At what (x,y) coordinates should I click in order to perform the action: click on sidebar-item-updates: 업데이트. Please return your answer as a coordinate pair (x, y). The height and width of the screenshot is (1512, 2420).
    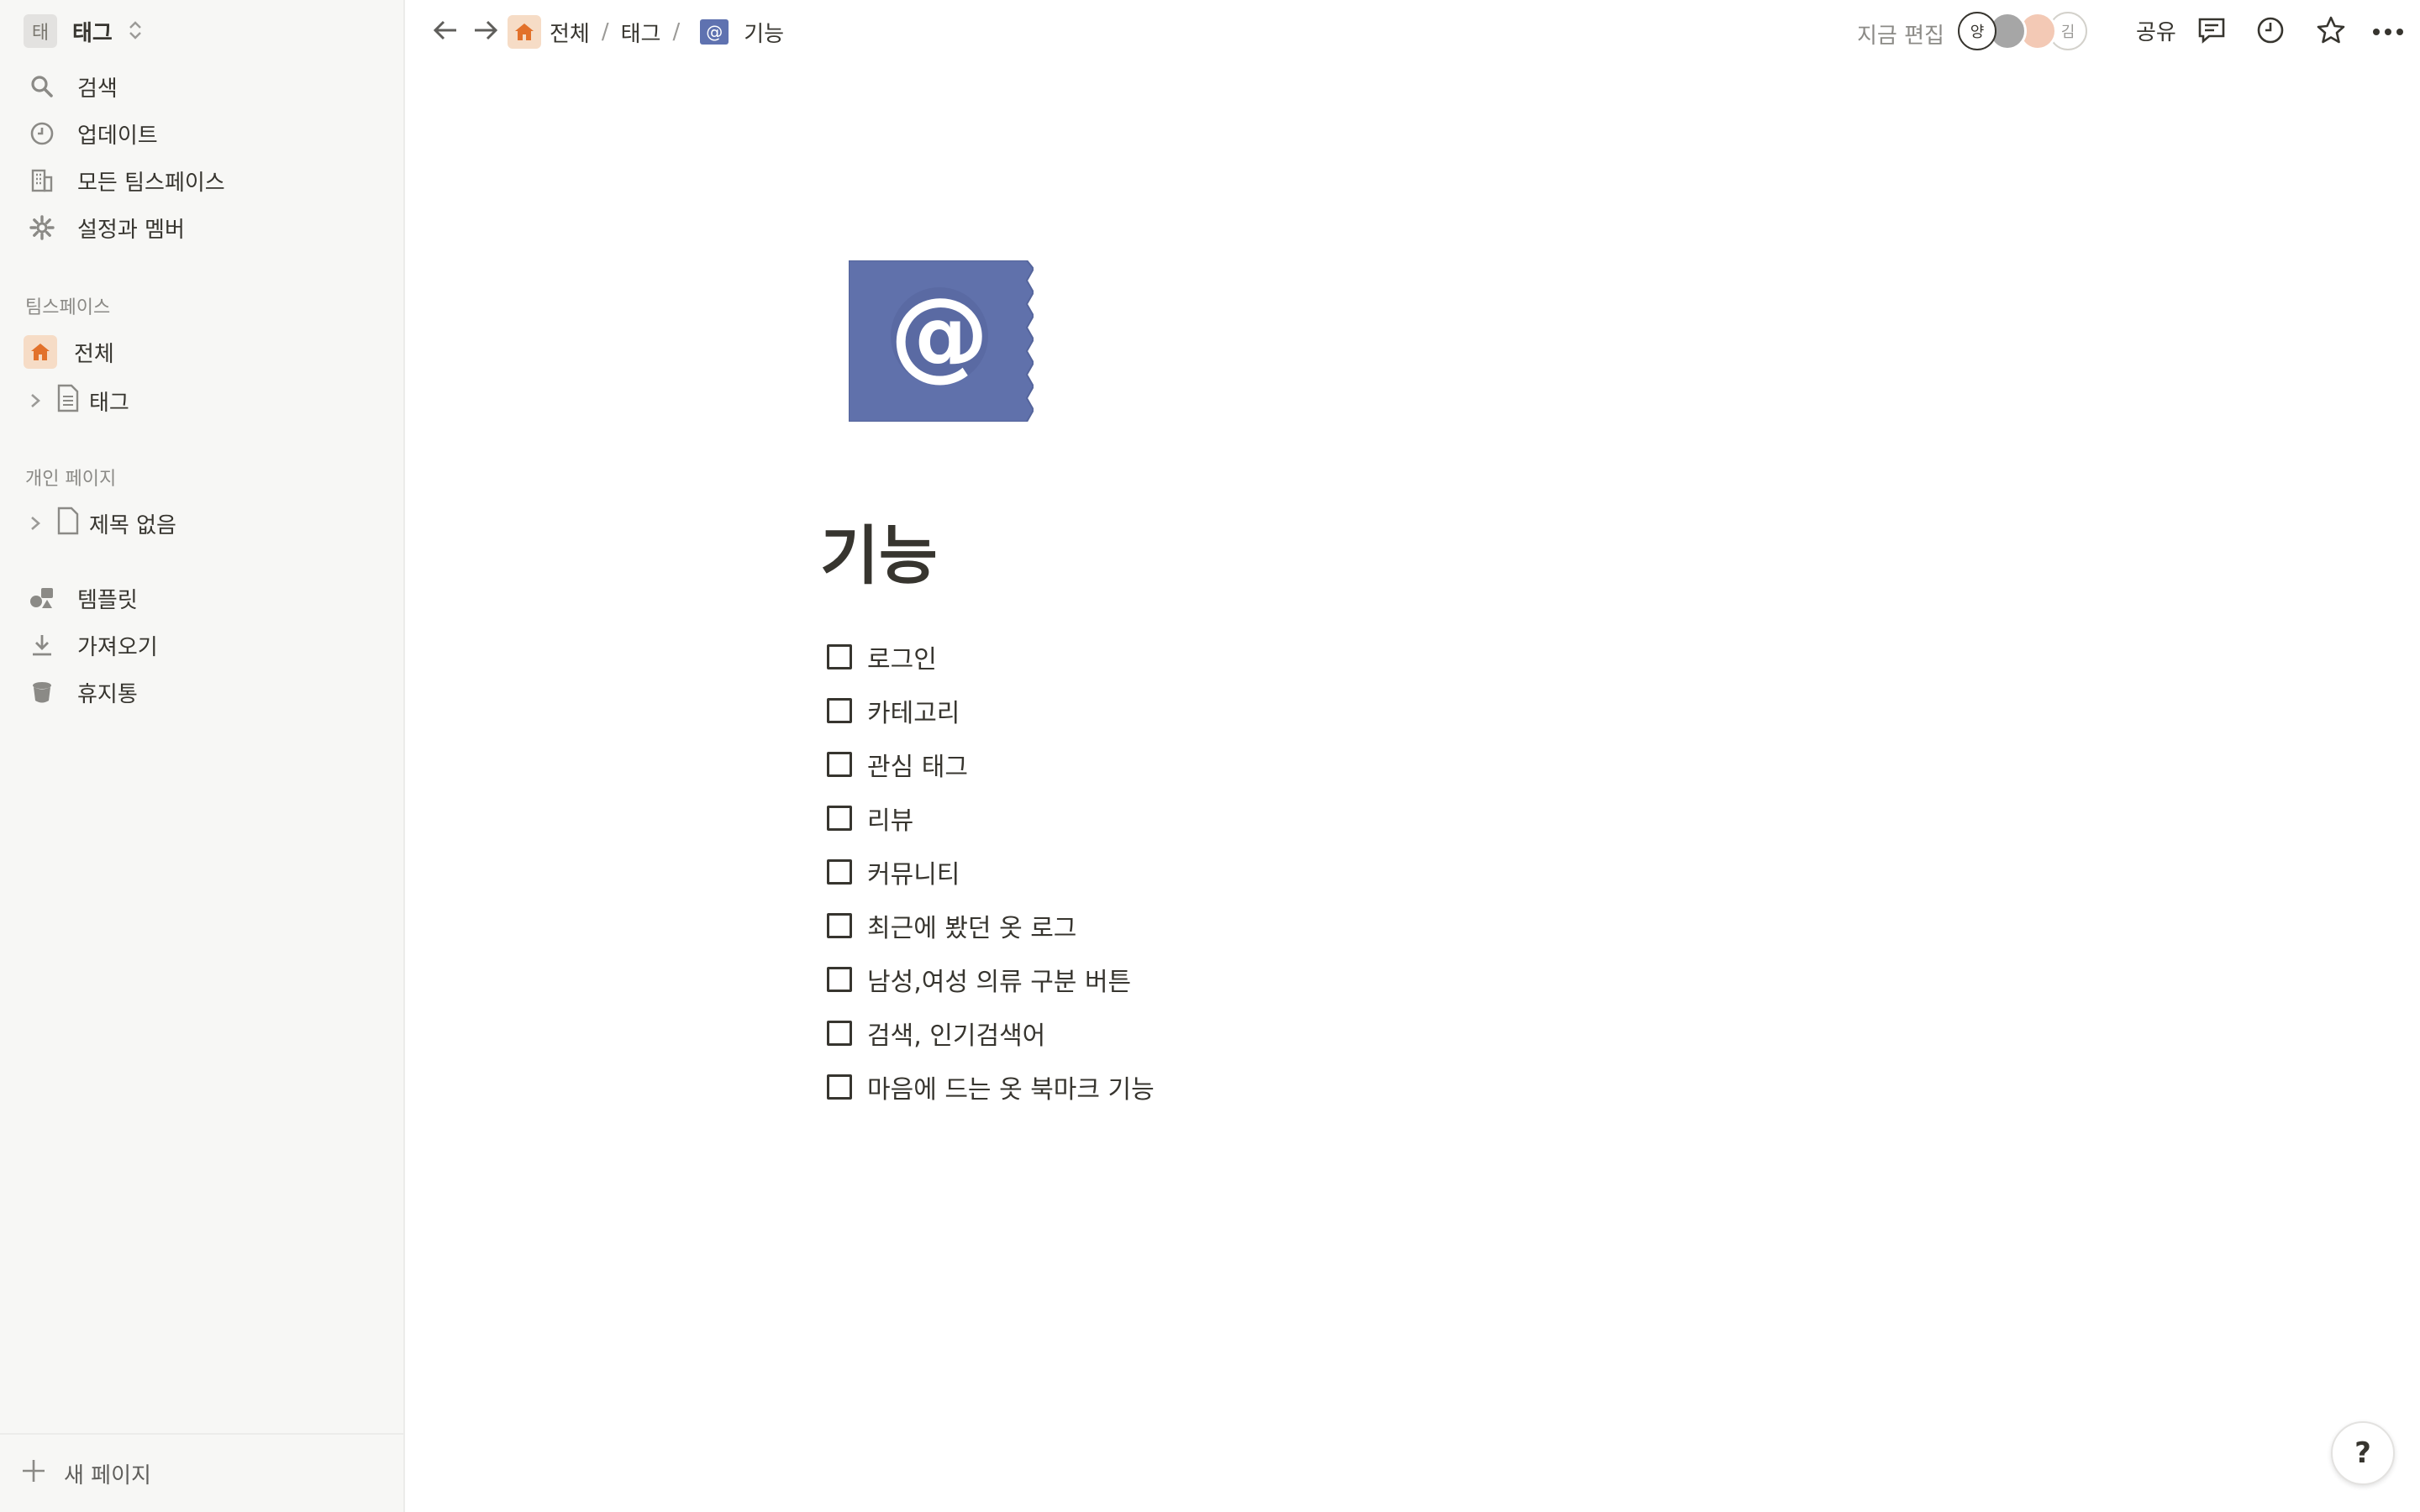
    Looking at the image, I should click on (91, 133).